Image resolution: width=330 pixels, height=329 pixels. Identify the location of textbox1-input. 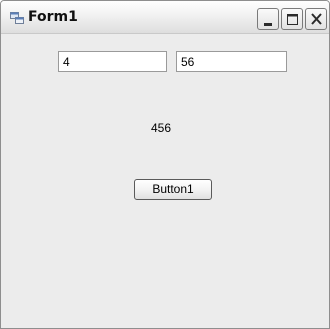
(112, 61).